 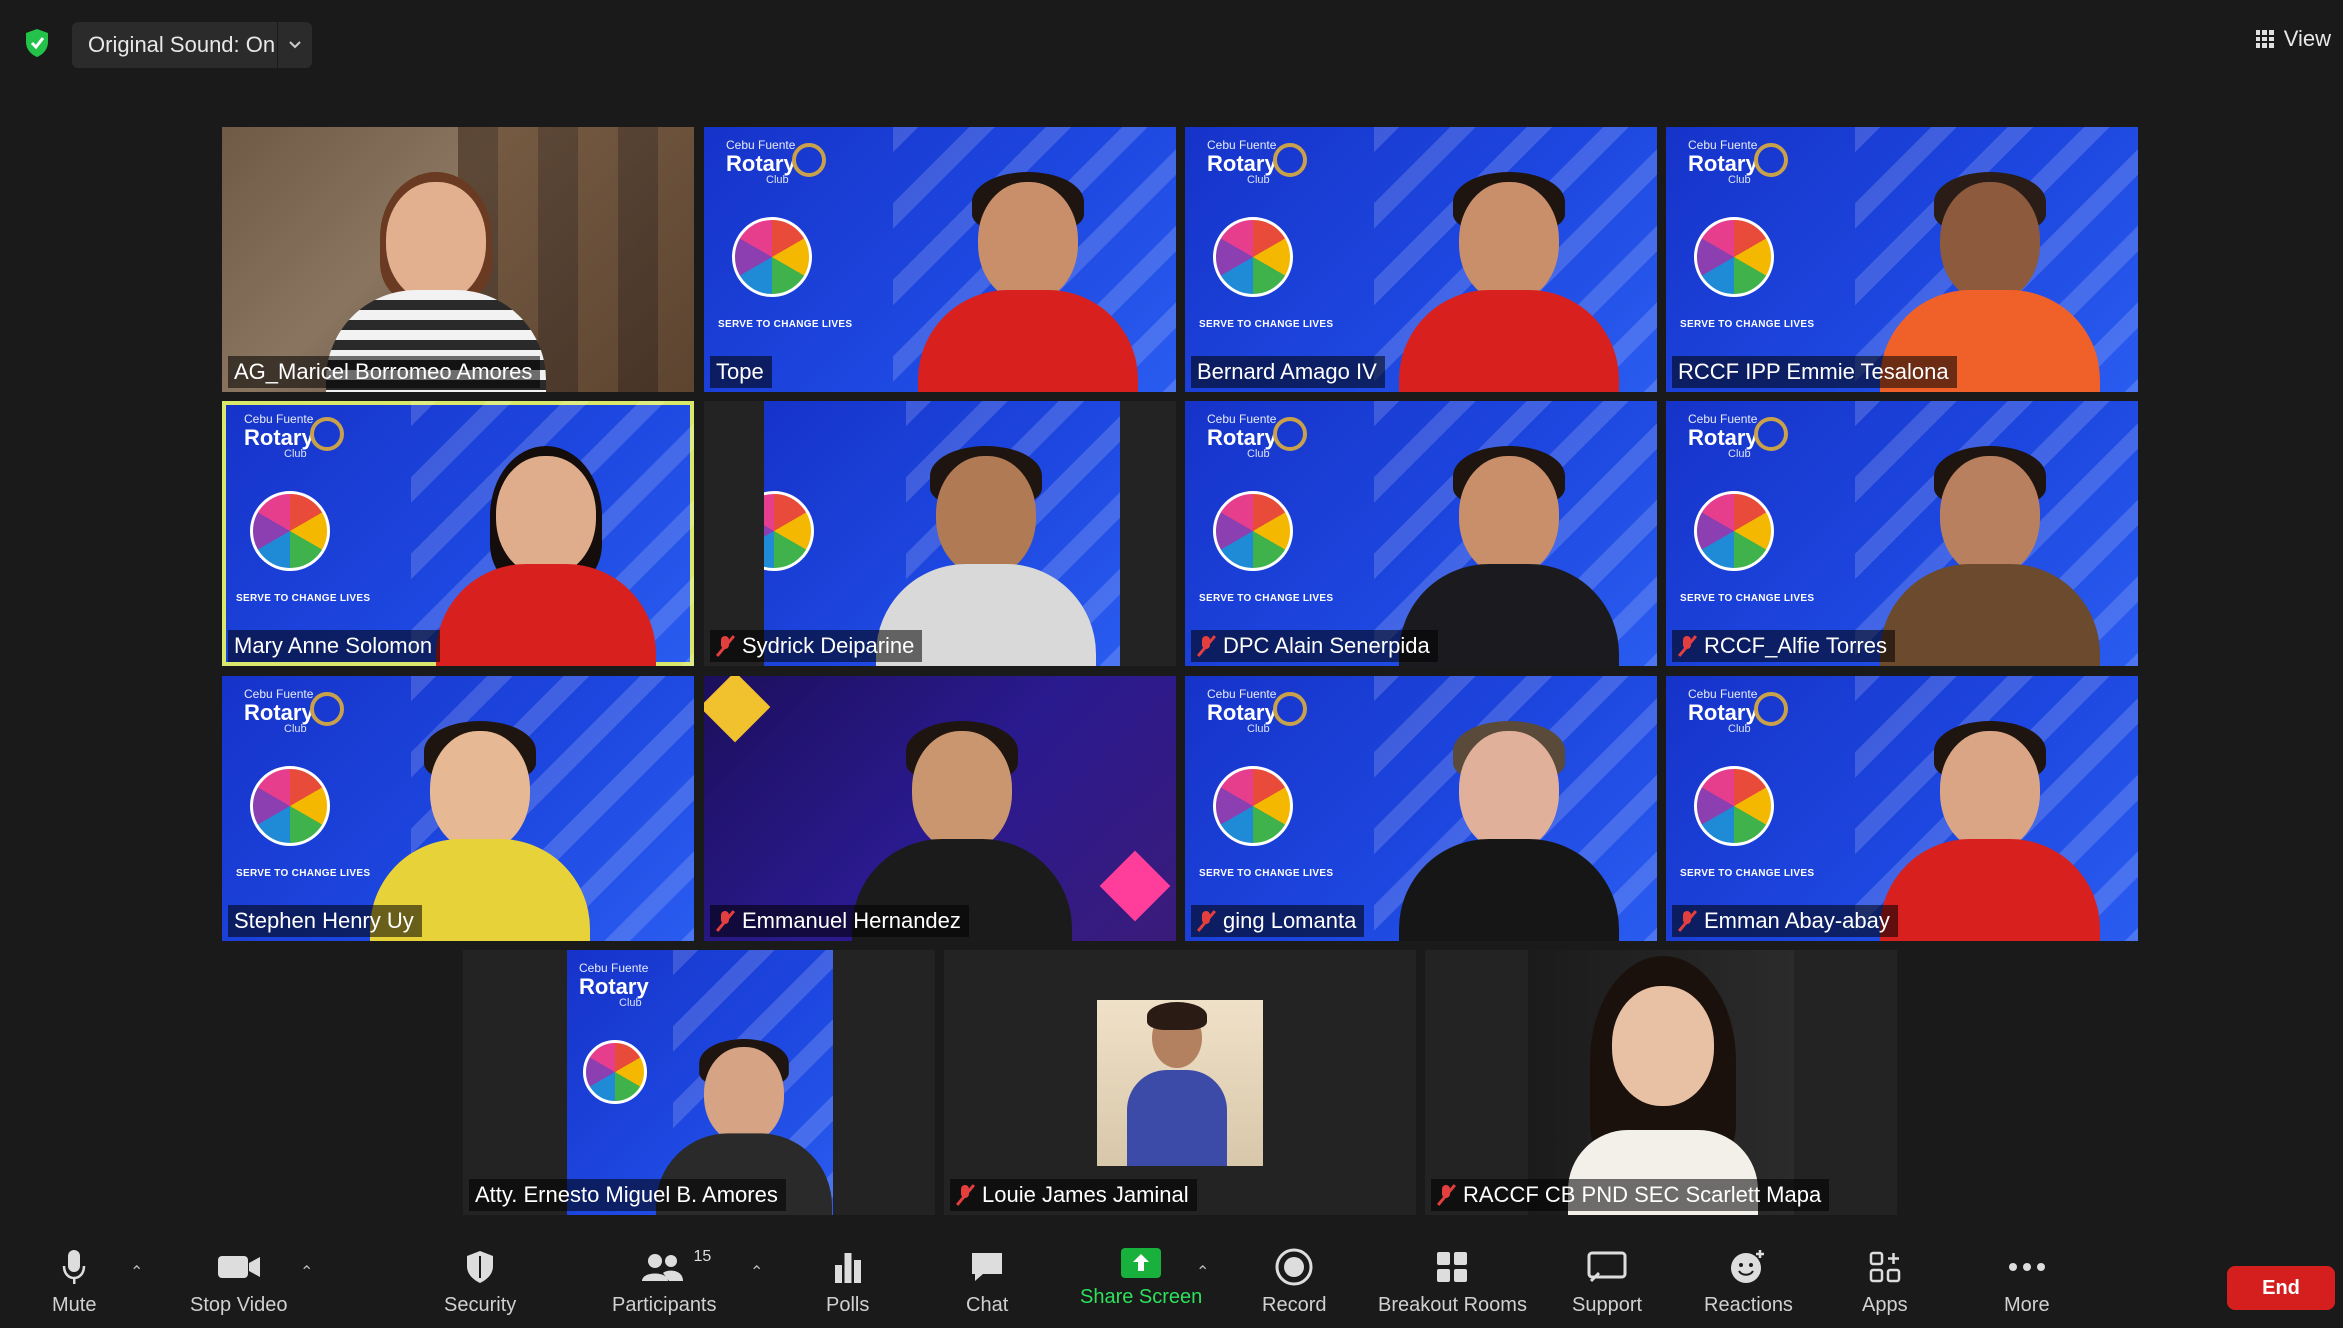 I want to click on participant-name: Atty. Ernesto Miguel B. Amores, so click(x=626, y=1194).